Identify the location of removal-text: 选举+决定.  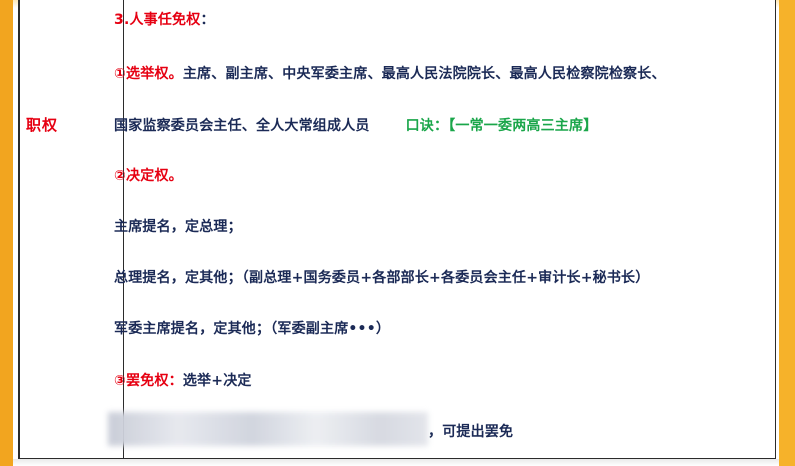
(217, 381).